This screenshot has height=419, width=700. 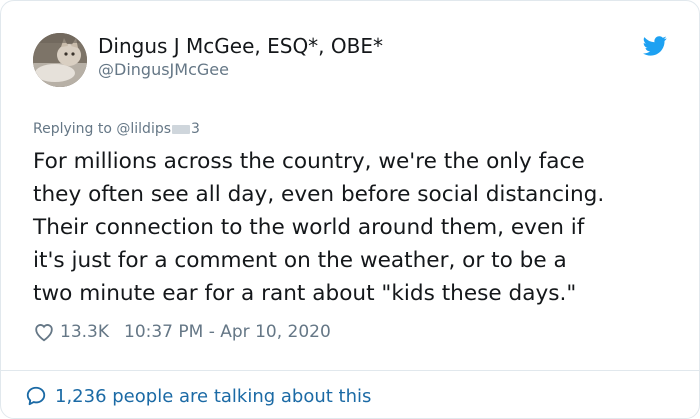 I want to click on divider, so click(x=350, y=370).